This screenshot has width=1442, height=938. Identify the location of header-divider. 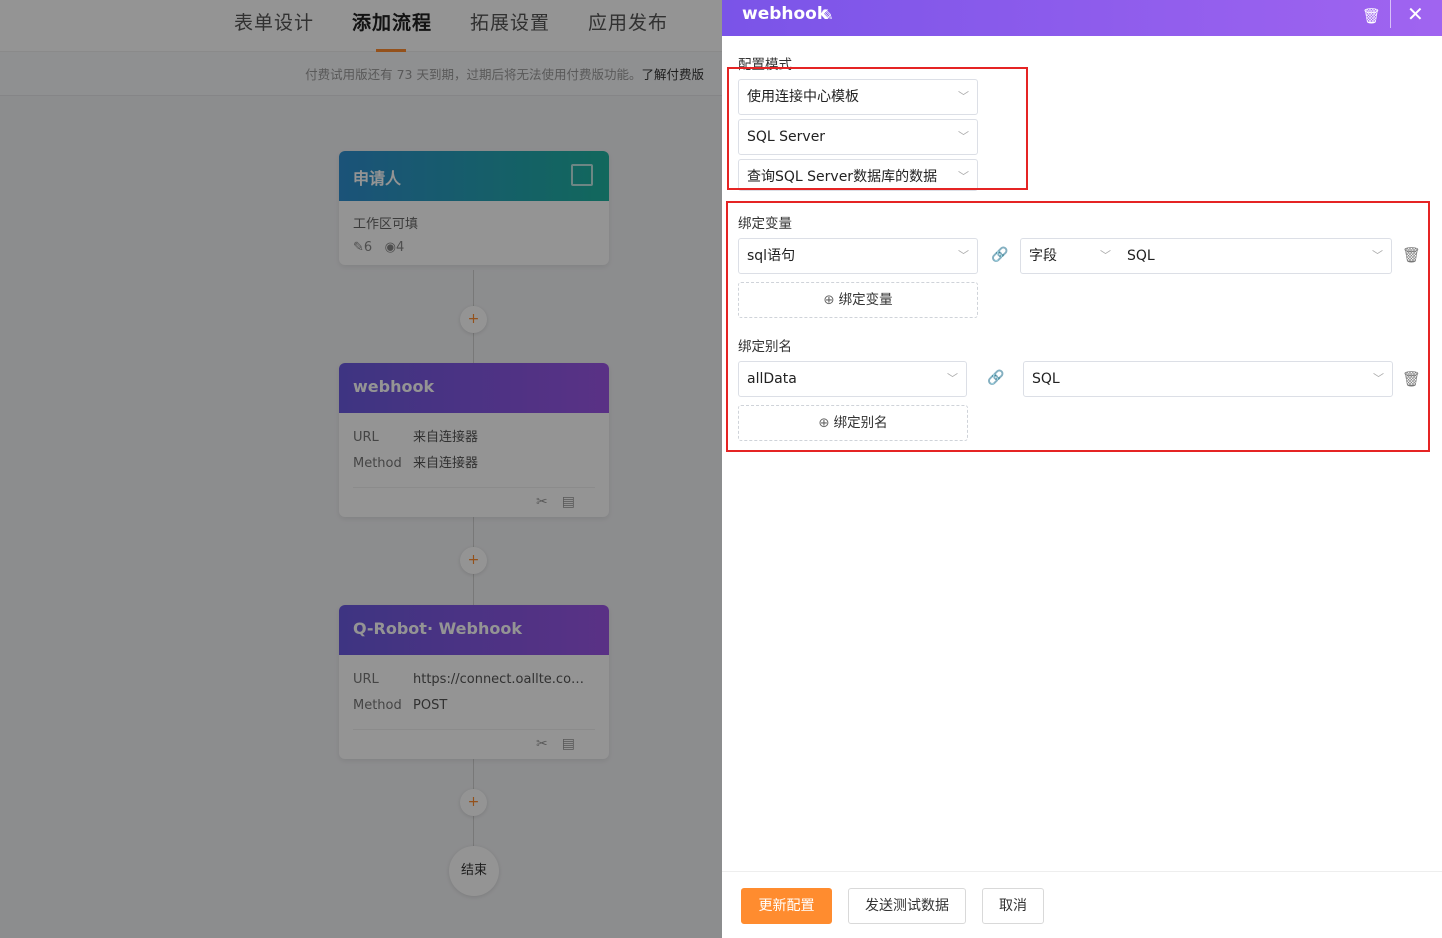
(1390, 14).